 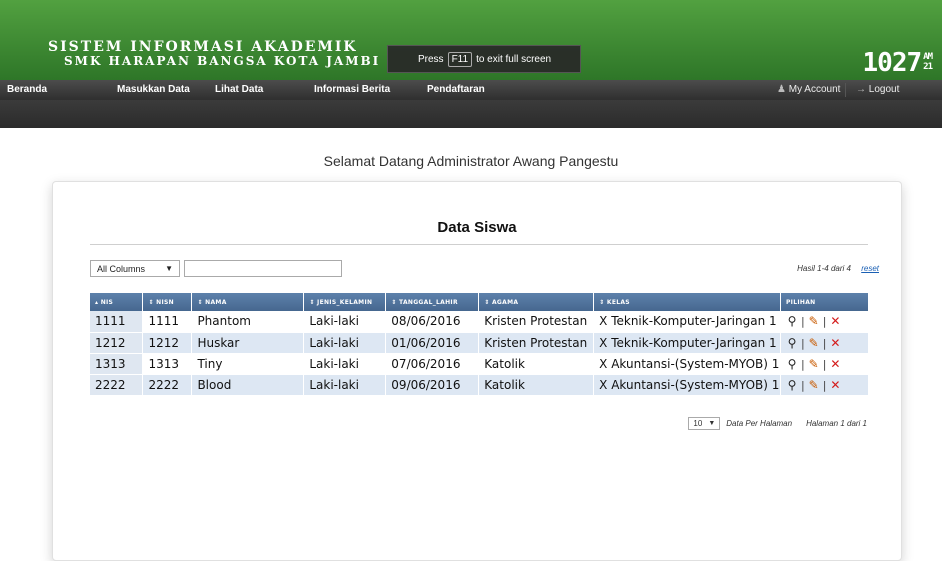 What do you see at coordinates (248, 364) in the screenshot?
I see `cell-nama: Tiny` at bounding box center [248, 364].